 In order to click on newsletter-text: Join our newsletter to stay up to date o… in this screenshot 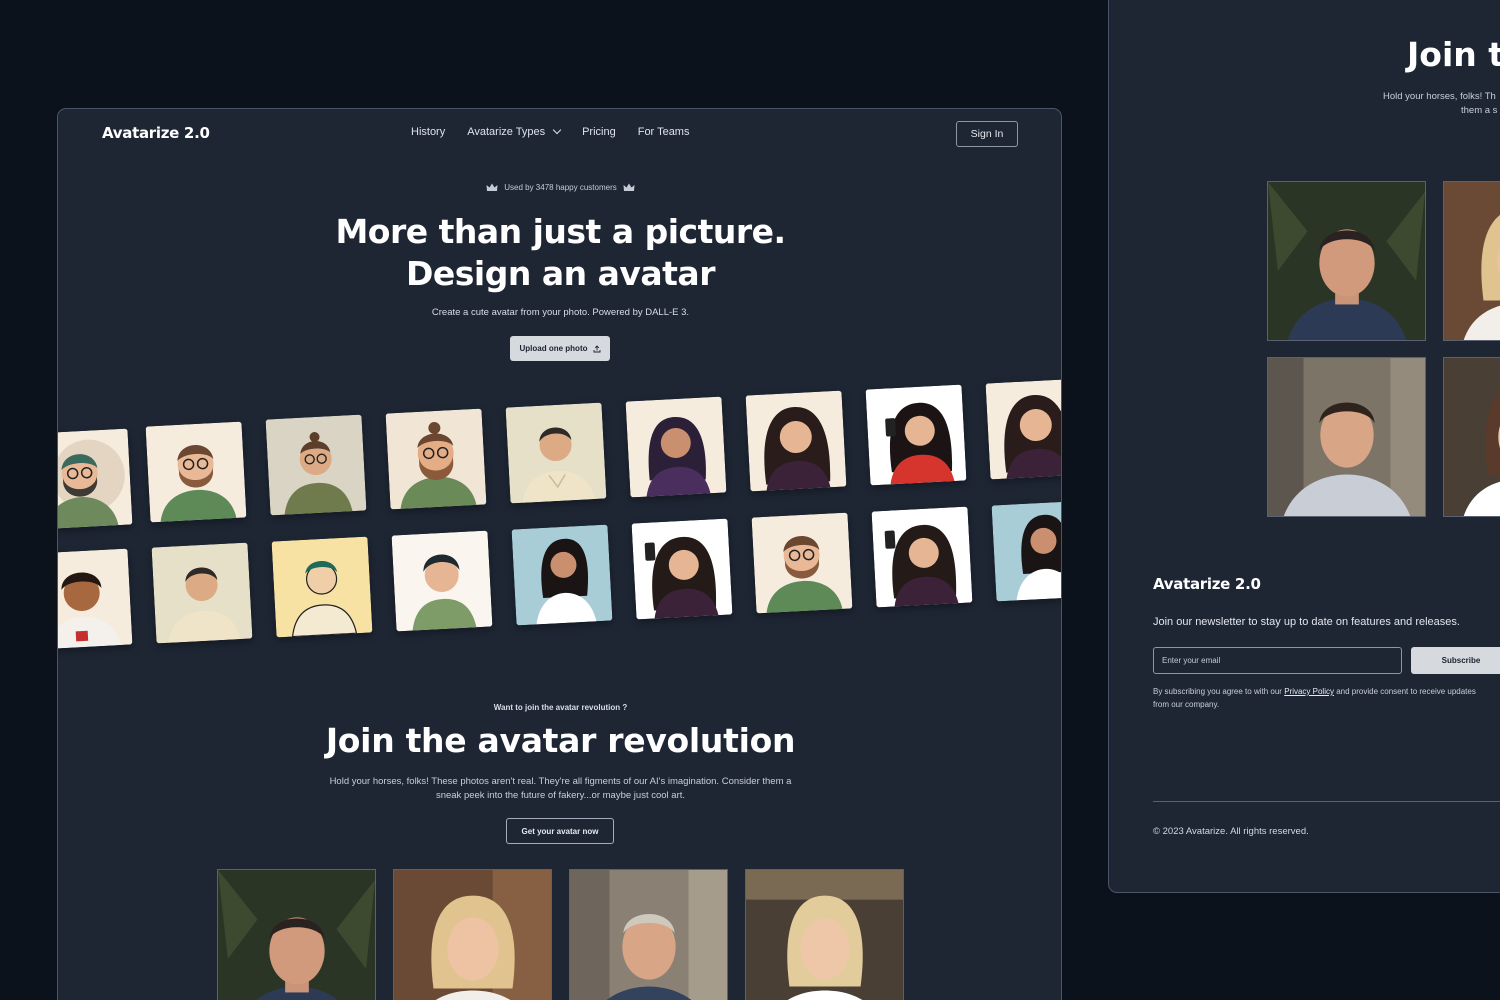, I will do `click(1306, 622)`.